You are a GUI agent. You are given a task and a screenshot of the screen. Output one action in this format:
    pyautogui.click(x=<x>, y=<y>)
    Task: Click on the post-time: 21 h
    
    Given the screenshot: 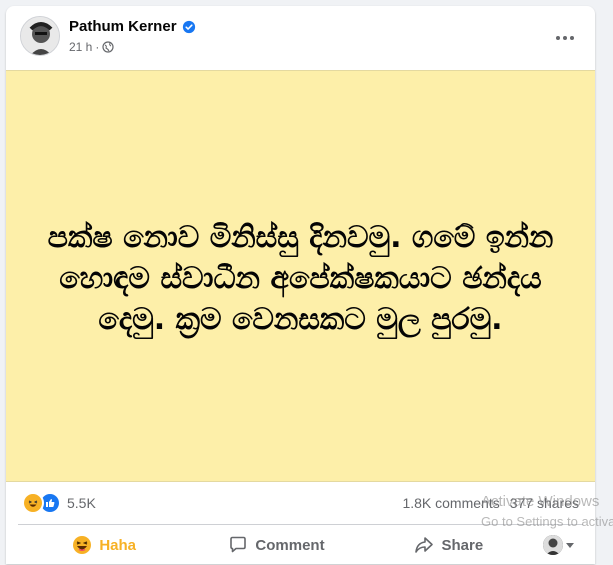 What is the action you would take?
    pyautogui.click(x=80, y=47)
    